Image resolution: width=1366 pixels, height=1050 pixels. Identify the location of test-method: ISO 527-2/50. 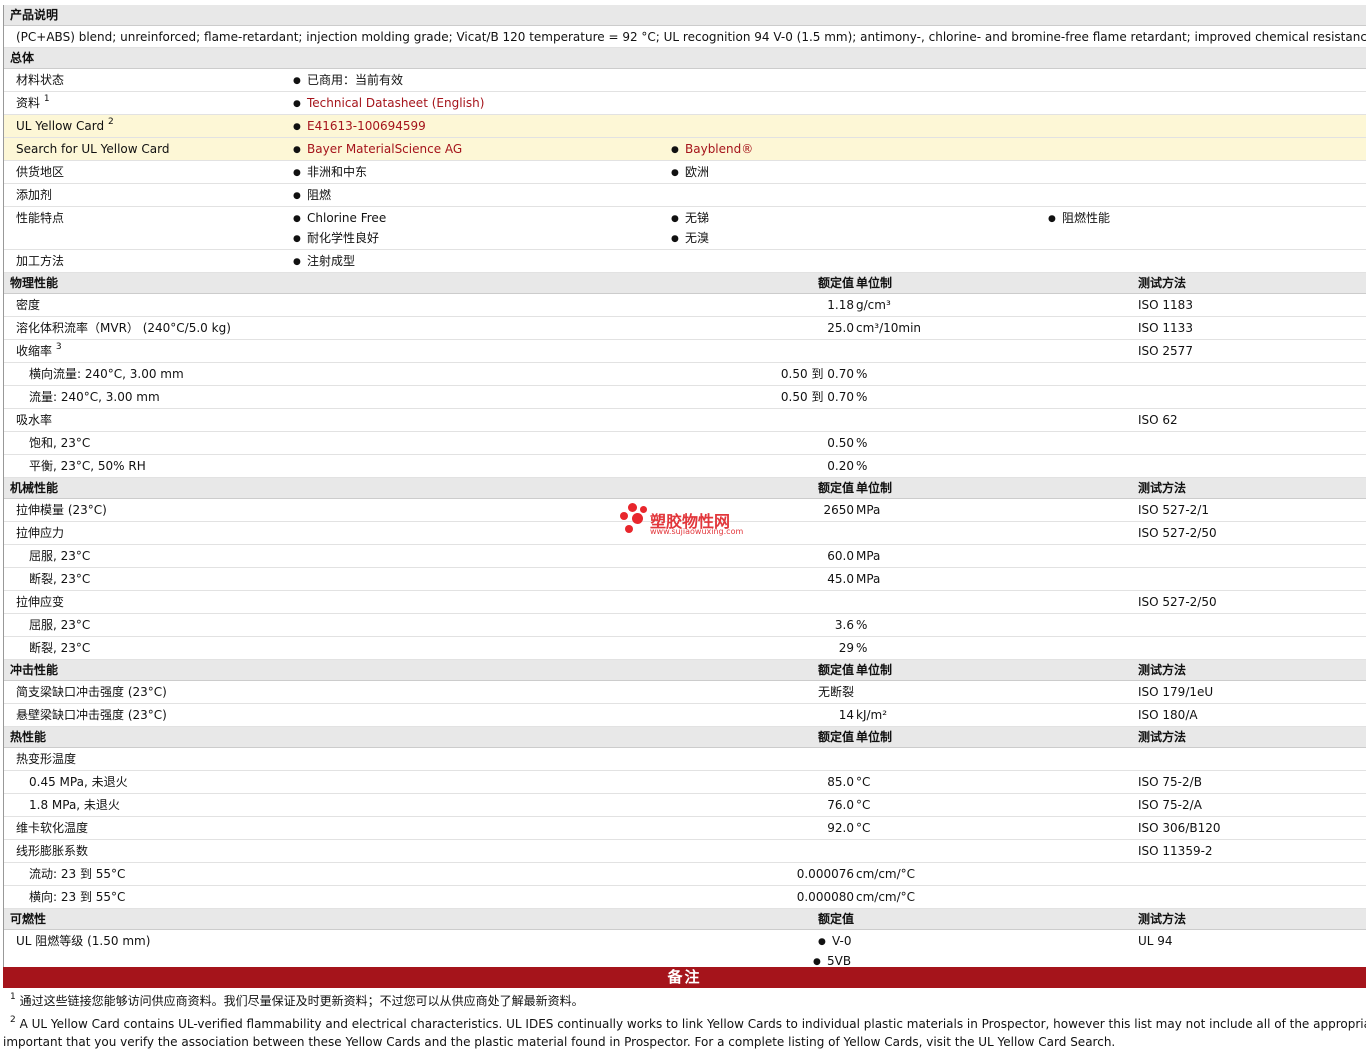
(1177, 602).